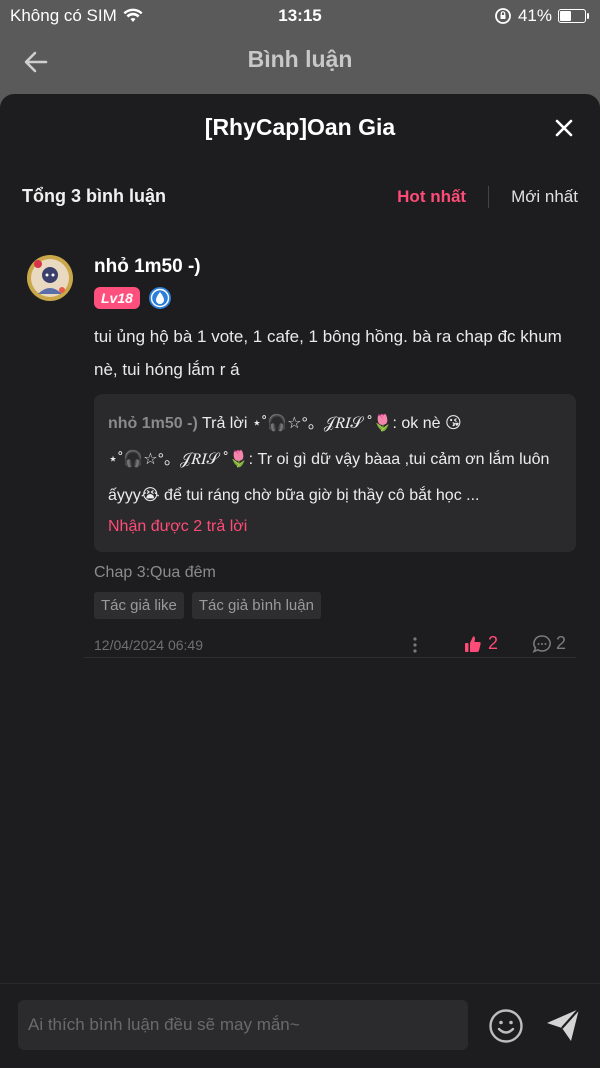  I want to click on send-icon, so click(563, 1025).